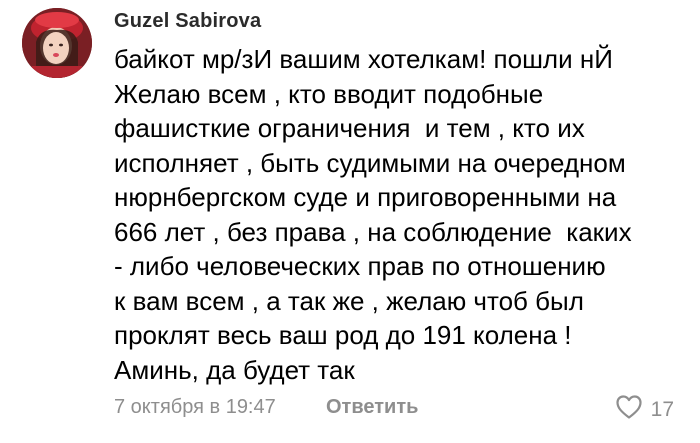 The height and width of the screenshot is (443, 700). What do you see at coordinates (365, 197) in the screenshot?
I see `comment-line: нюрнбергском суде и приговоренными на` at bounding box center [365, 197].